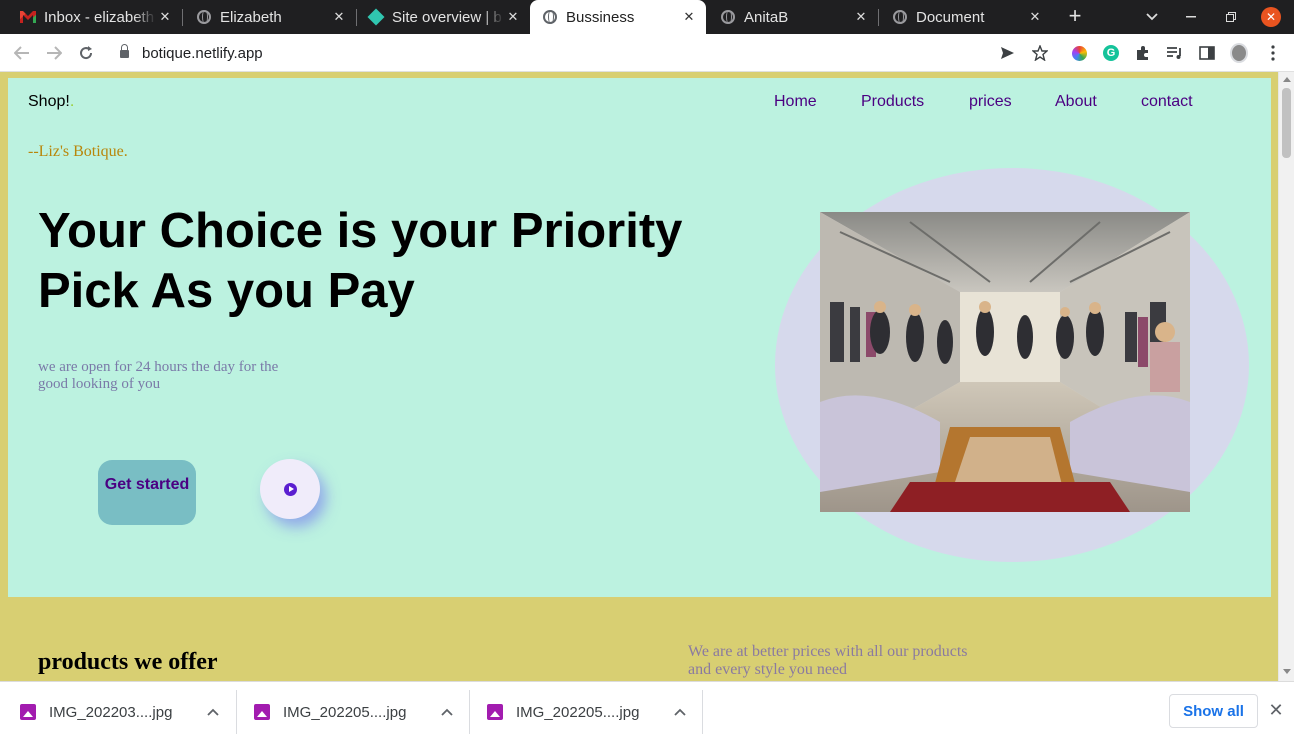  Describe the element at coordinates (702, 712) in the screenshot. I see `download-divider` at that location.